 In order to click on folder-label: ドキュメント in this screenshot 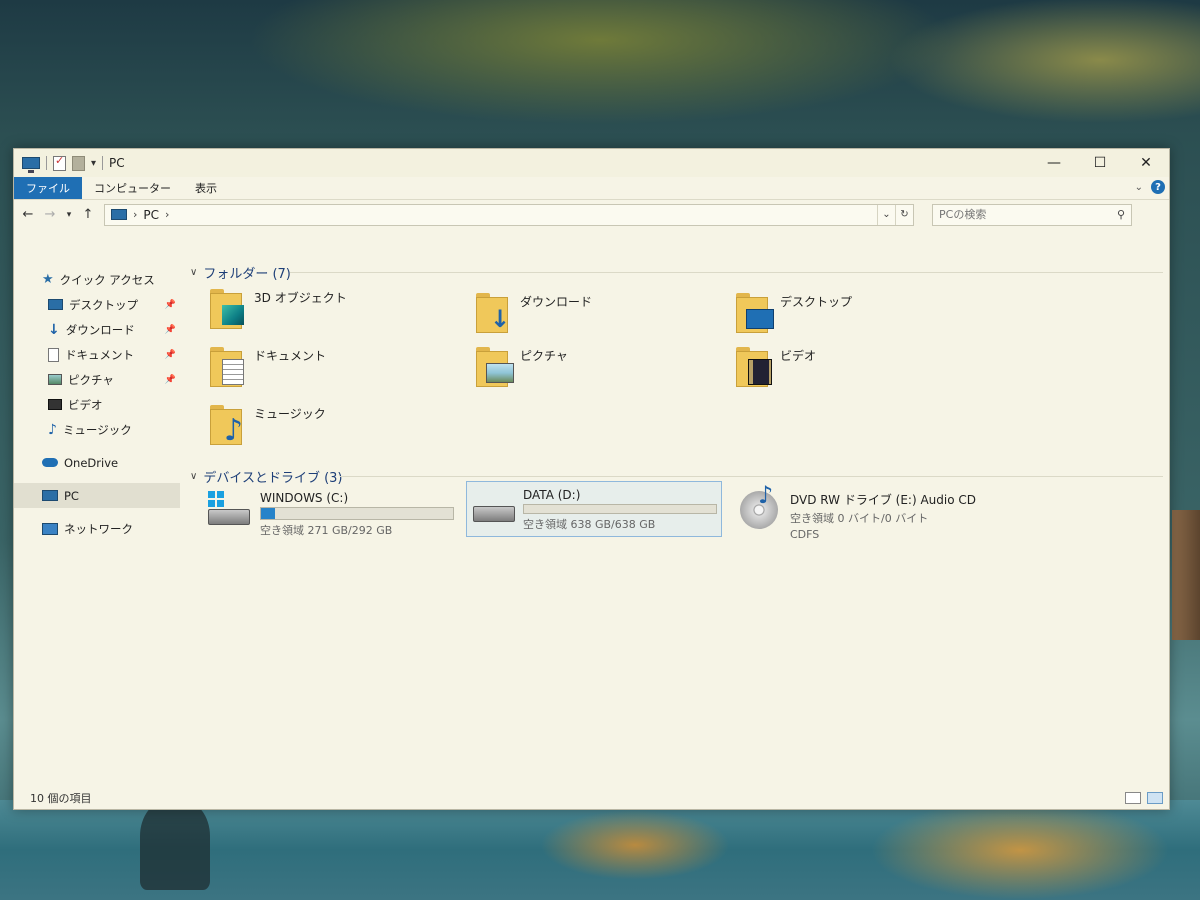, I will do `click(290, 356)`.